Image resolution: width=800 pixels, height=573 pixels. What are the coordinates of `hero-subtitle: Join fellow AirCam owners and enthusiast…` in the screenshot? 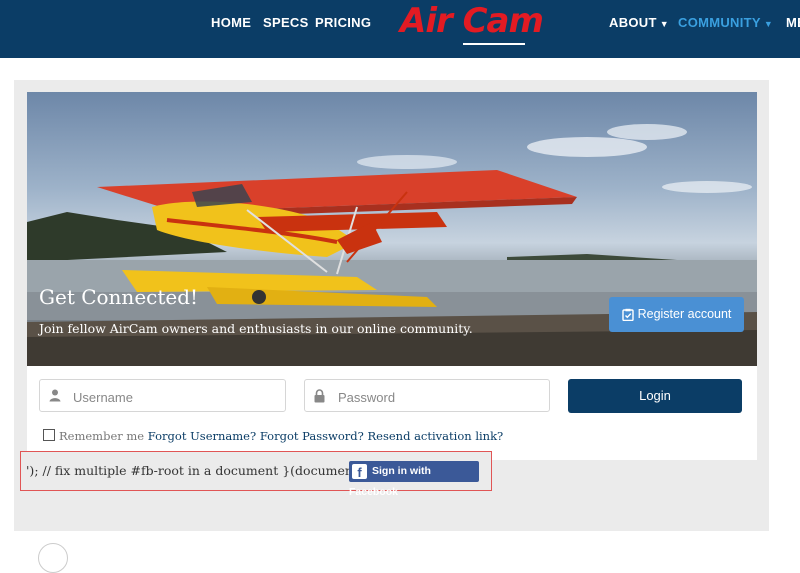 It's located at (256, 328).